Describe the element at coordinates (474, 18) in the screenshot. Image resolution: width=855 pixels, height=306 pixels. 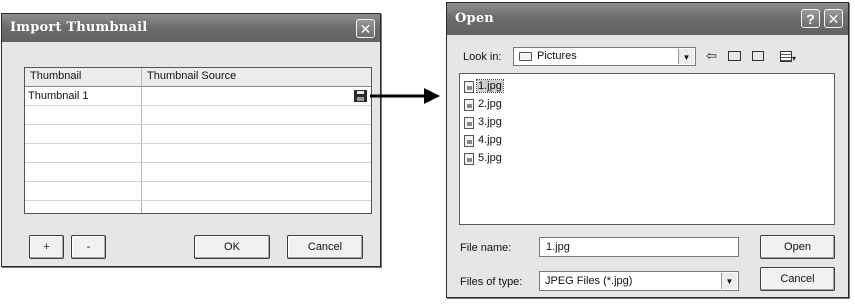
I see `open-title: Open` at that location.